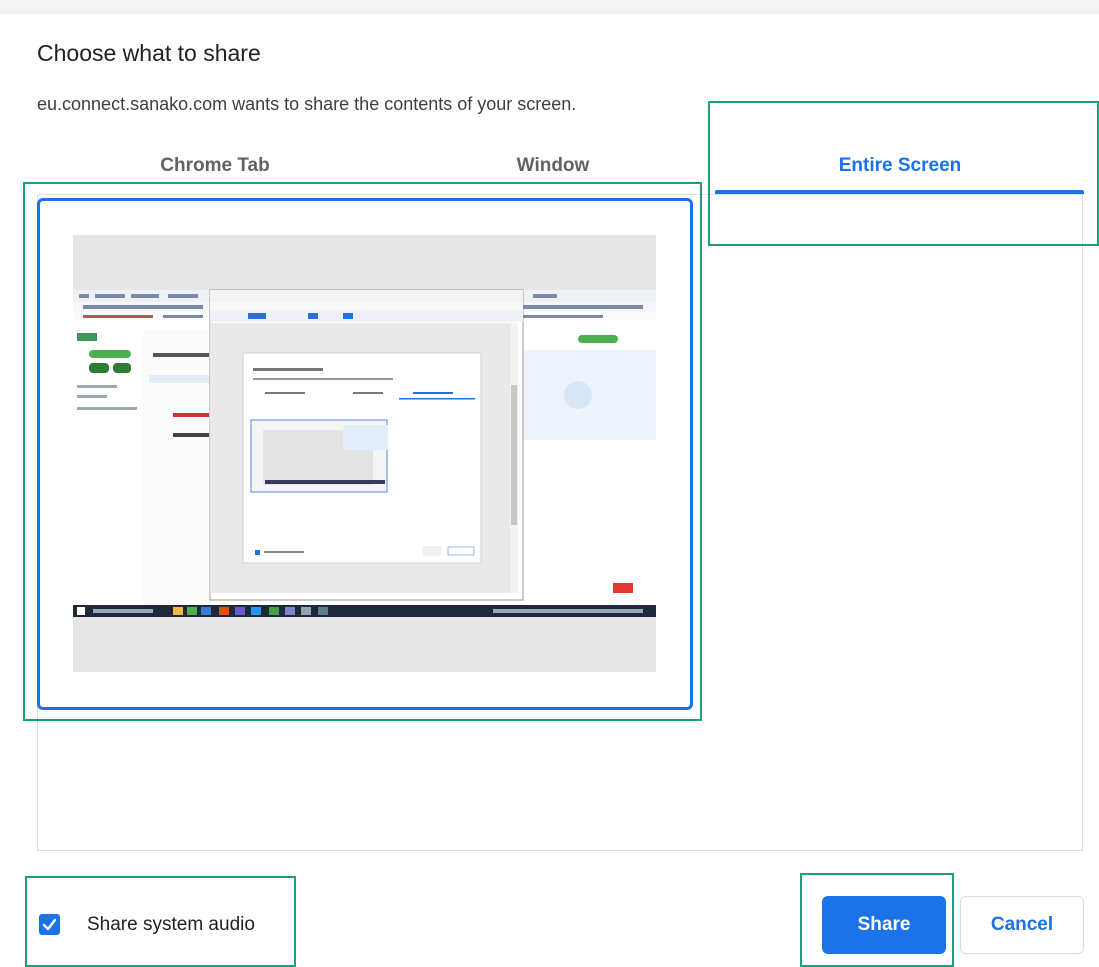 The height and width of the screenshot is (967, 1099). Describe the element at coordinates (884, 925) in the screenshot. I see `share-button: Share` at that location.